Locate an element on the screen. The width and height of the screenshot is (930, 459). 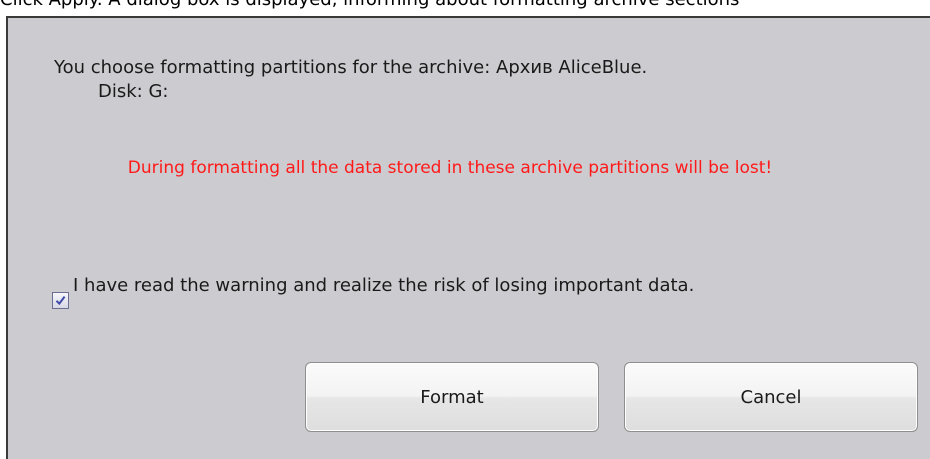
cancel-button-label: Cancel is located at coordinates (771, 397).